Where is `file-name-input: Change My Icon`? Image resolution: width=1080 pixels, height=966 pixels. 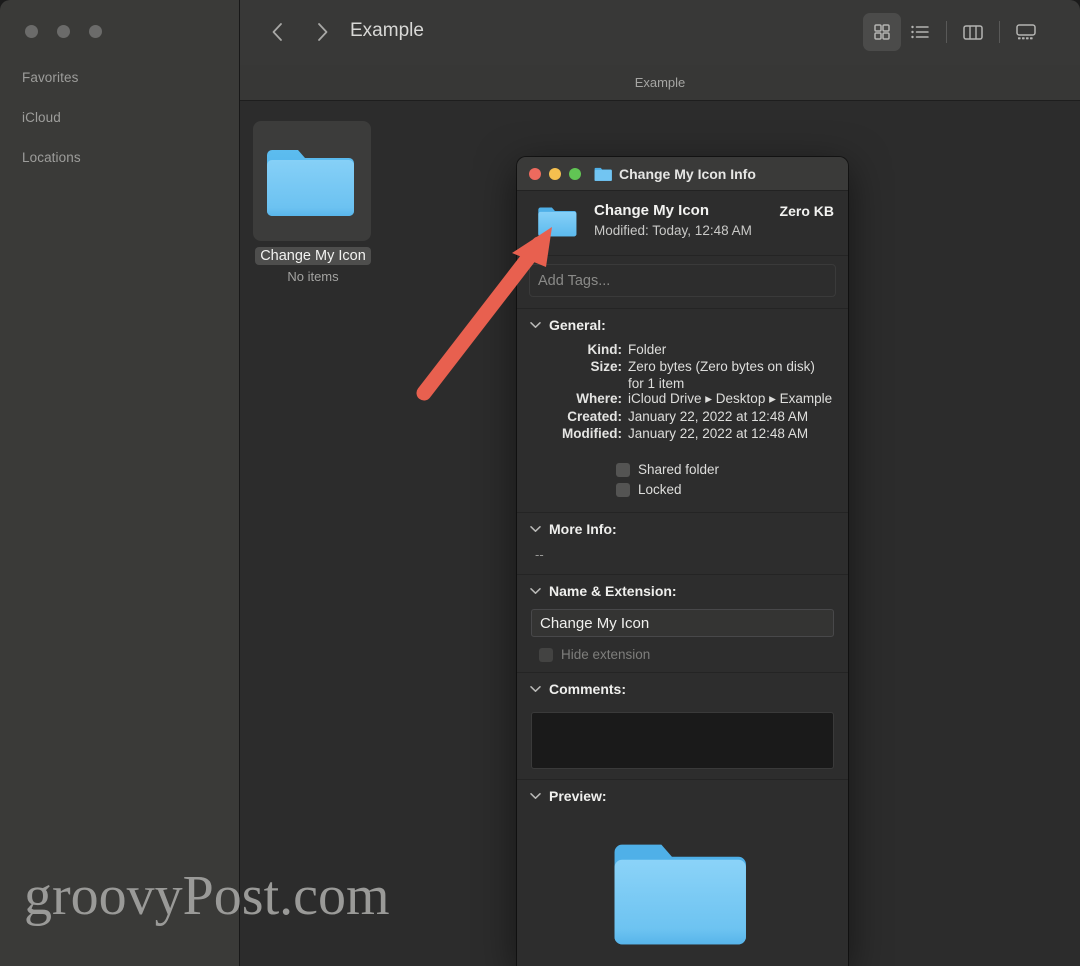
file-name-input: Change My Icon is located at coordinates (682, 623).